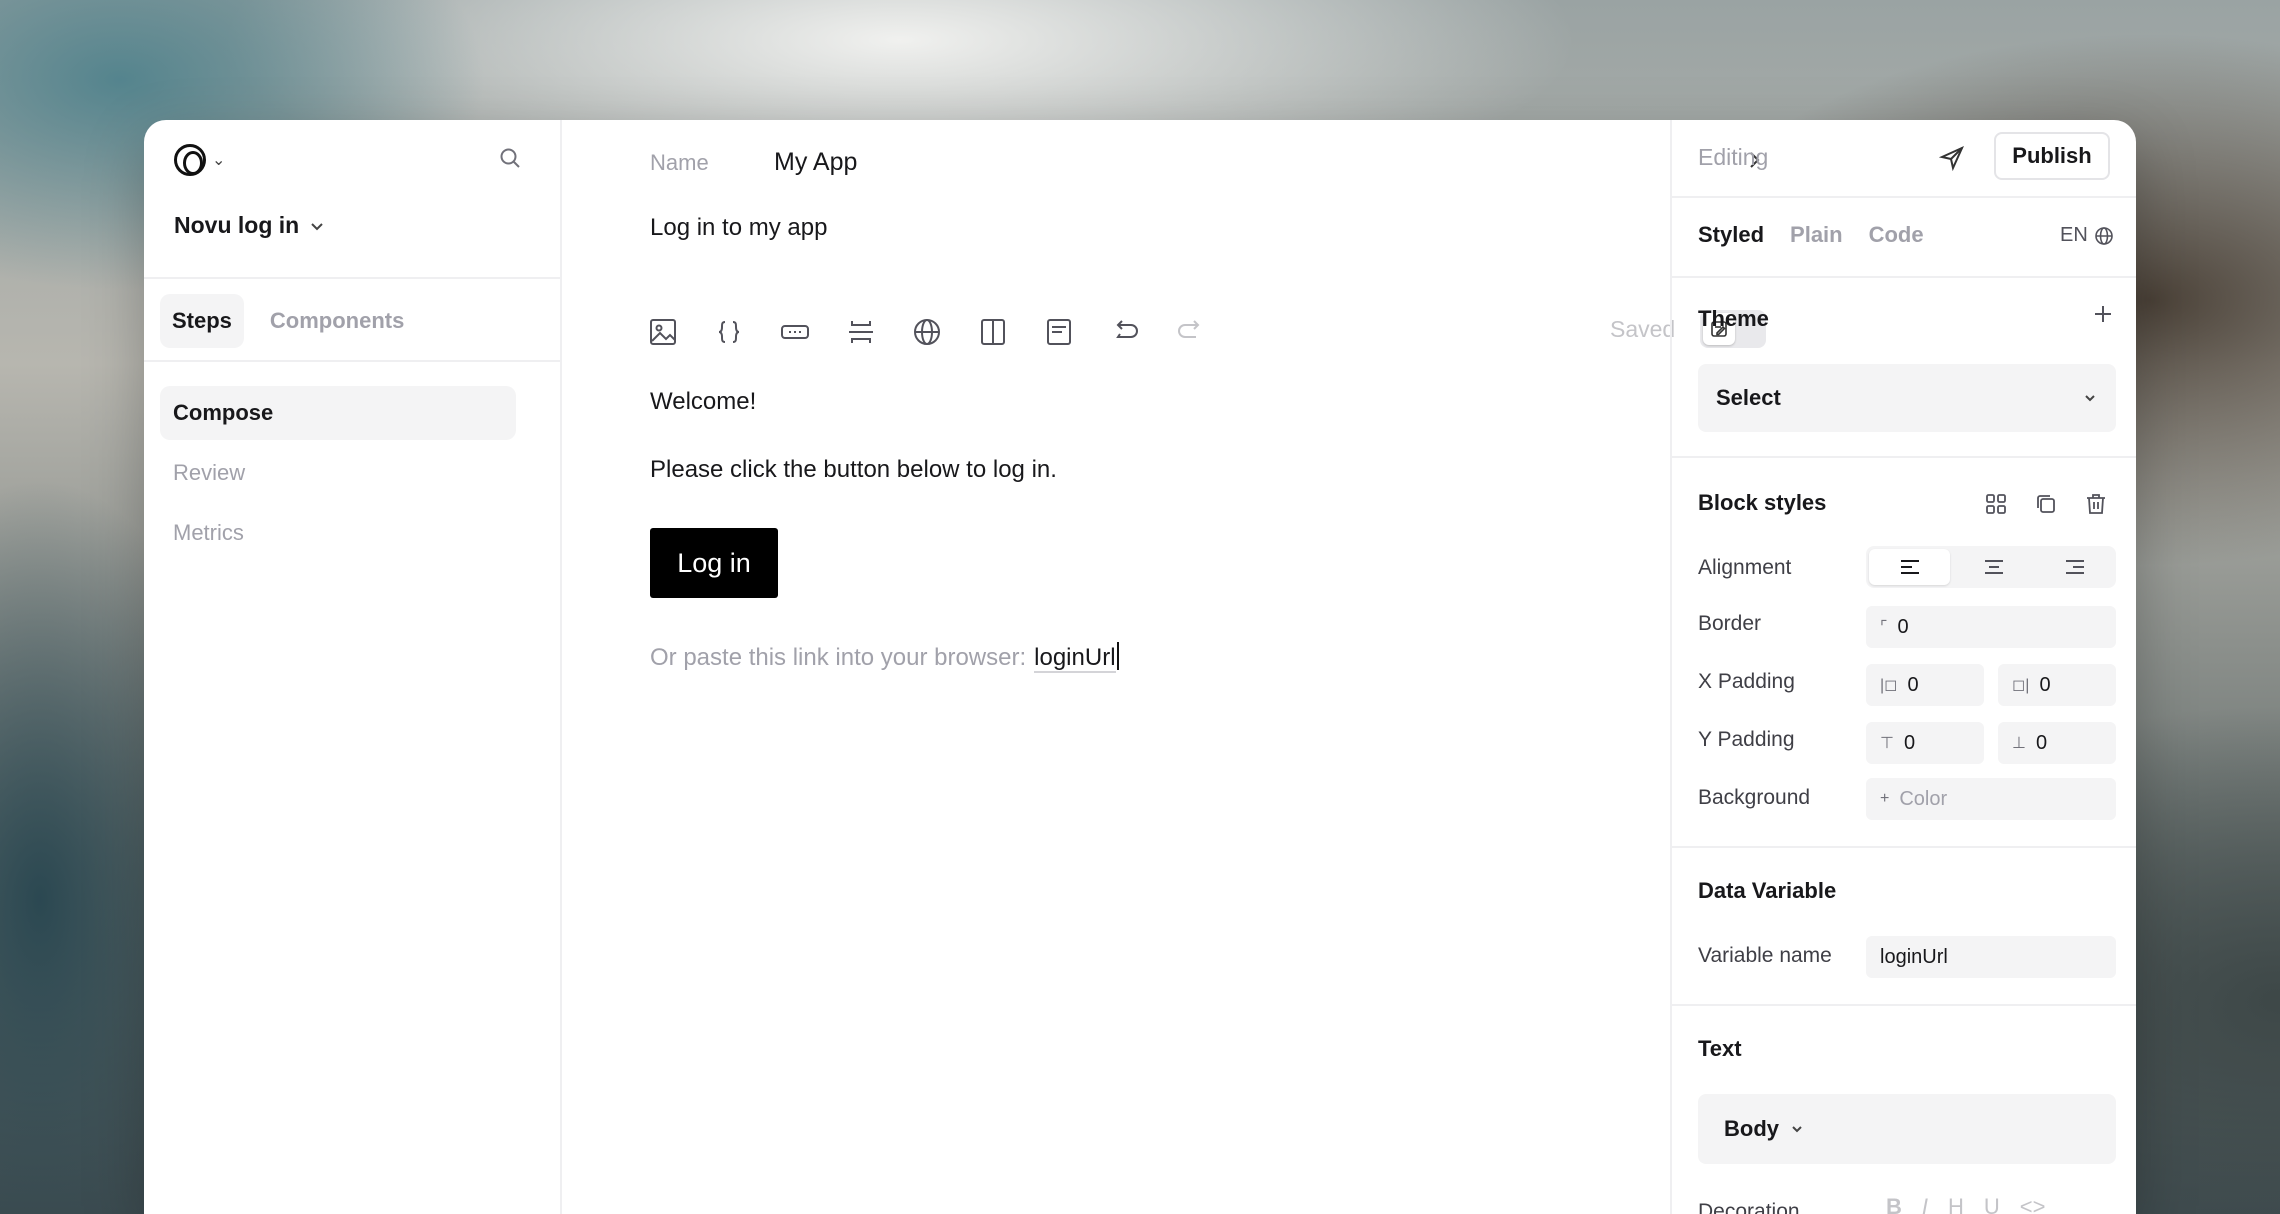 Image resolution: width=2280 pixels, height=1214 pixels. I want to click on add-theme-button, so click(2103, 316).